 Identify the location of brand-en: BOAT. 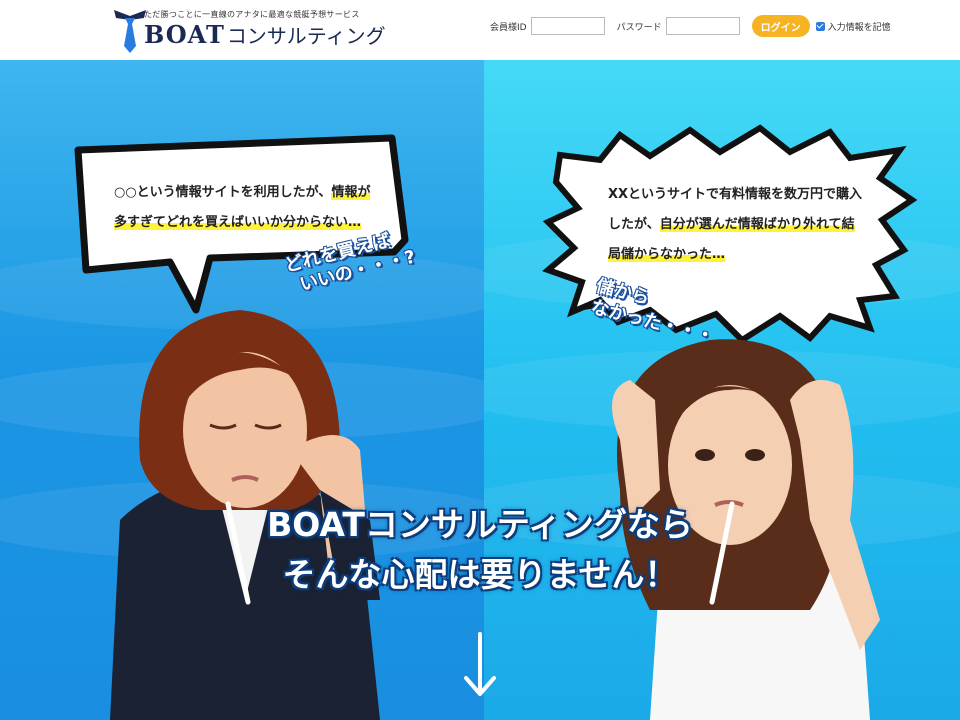
(184, 34).